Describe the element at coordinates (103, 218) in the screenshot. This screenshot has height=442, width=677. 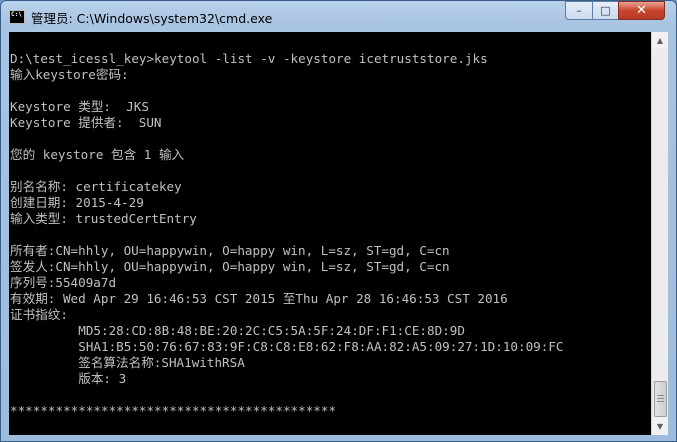
I see `console-line: 输入类型: trustedCertEntry` at that location.